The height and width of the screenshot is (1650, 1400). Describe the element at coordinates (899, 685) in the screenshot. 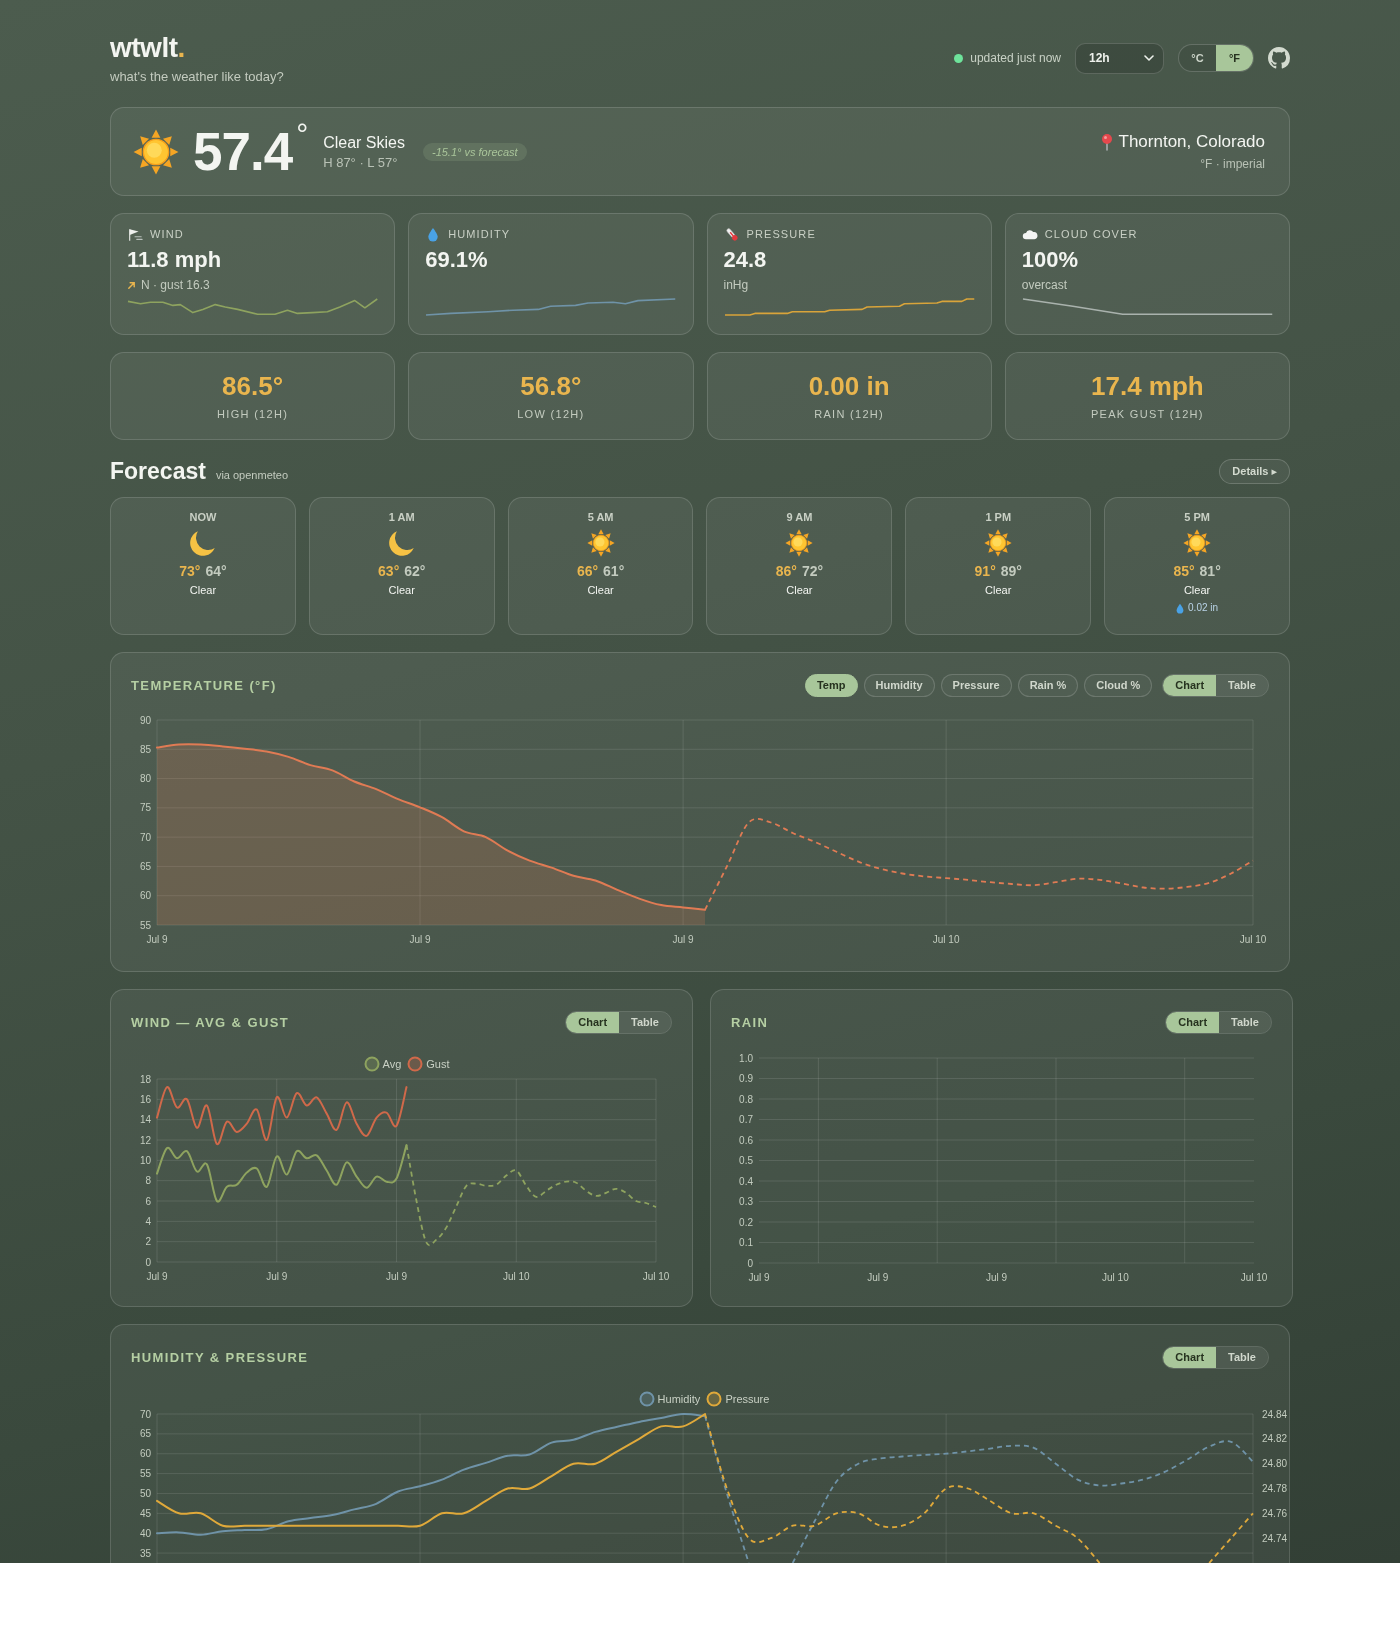

I see `metric-tab: Humidity` at that location.